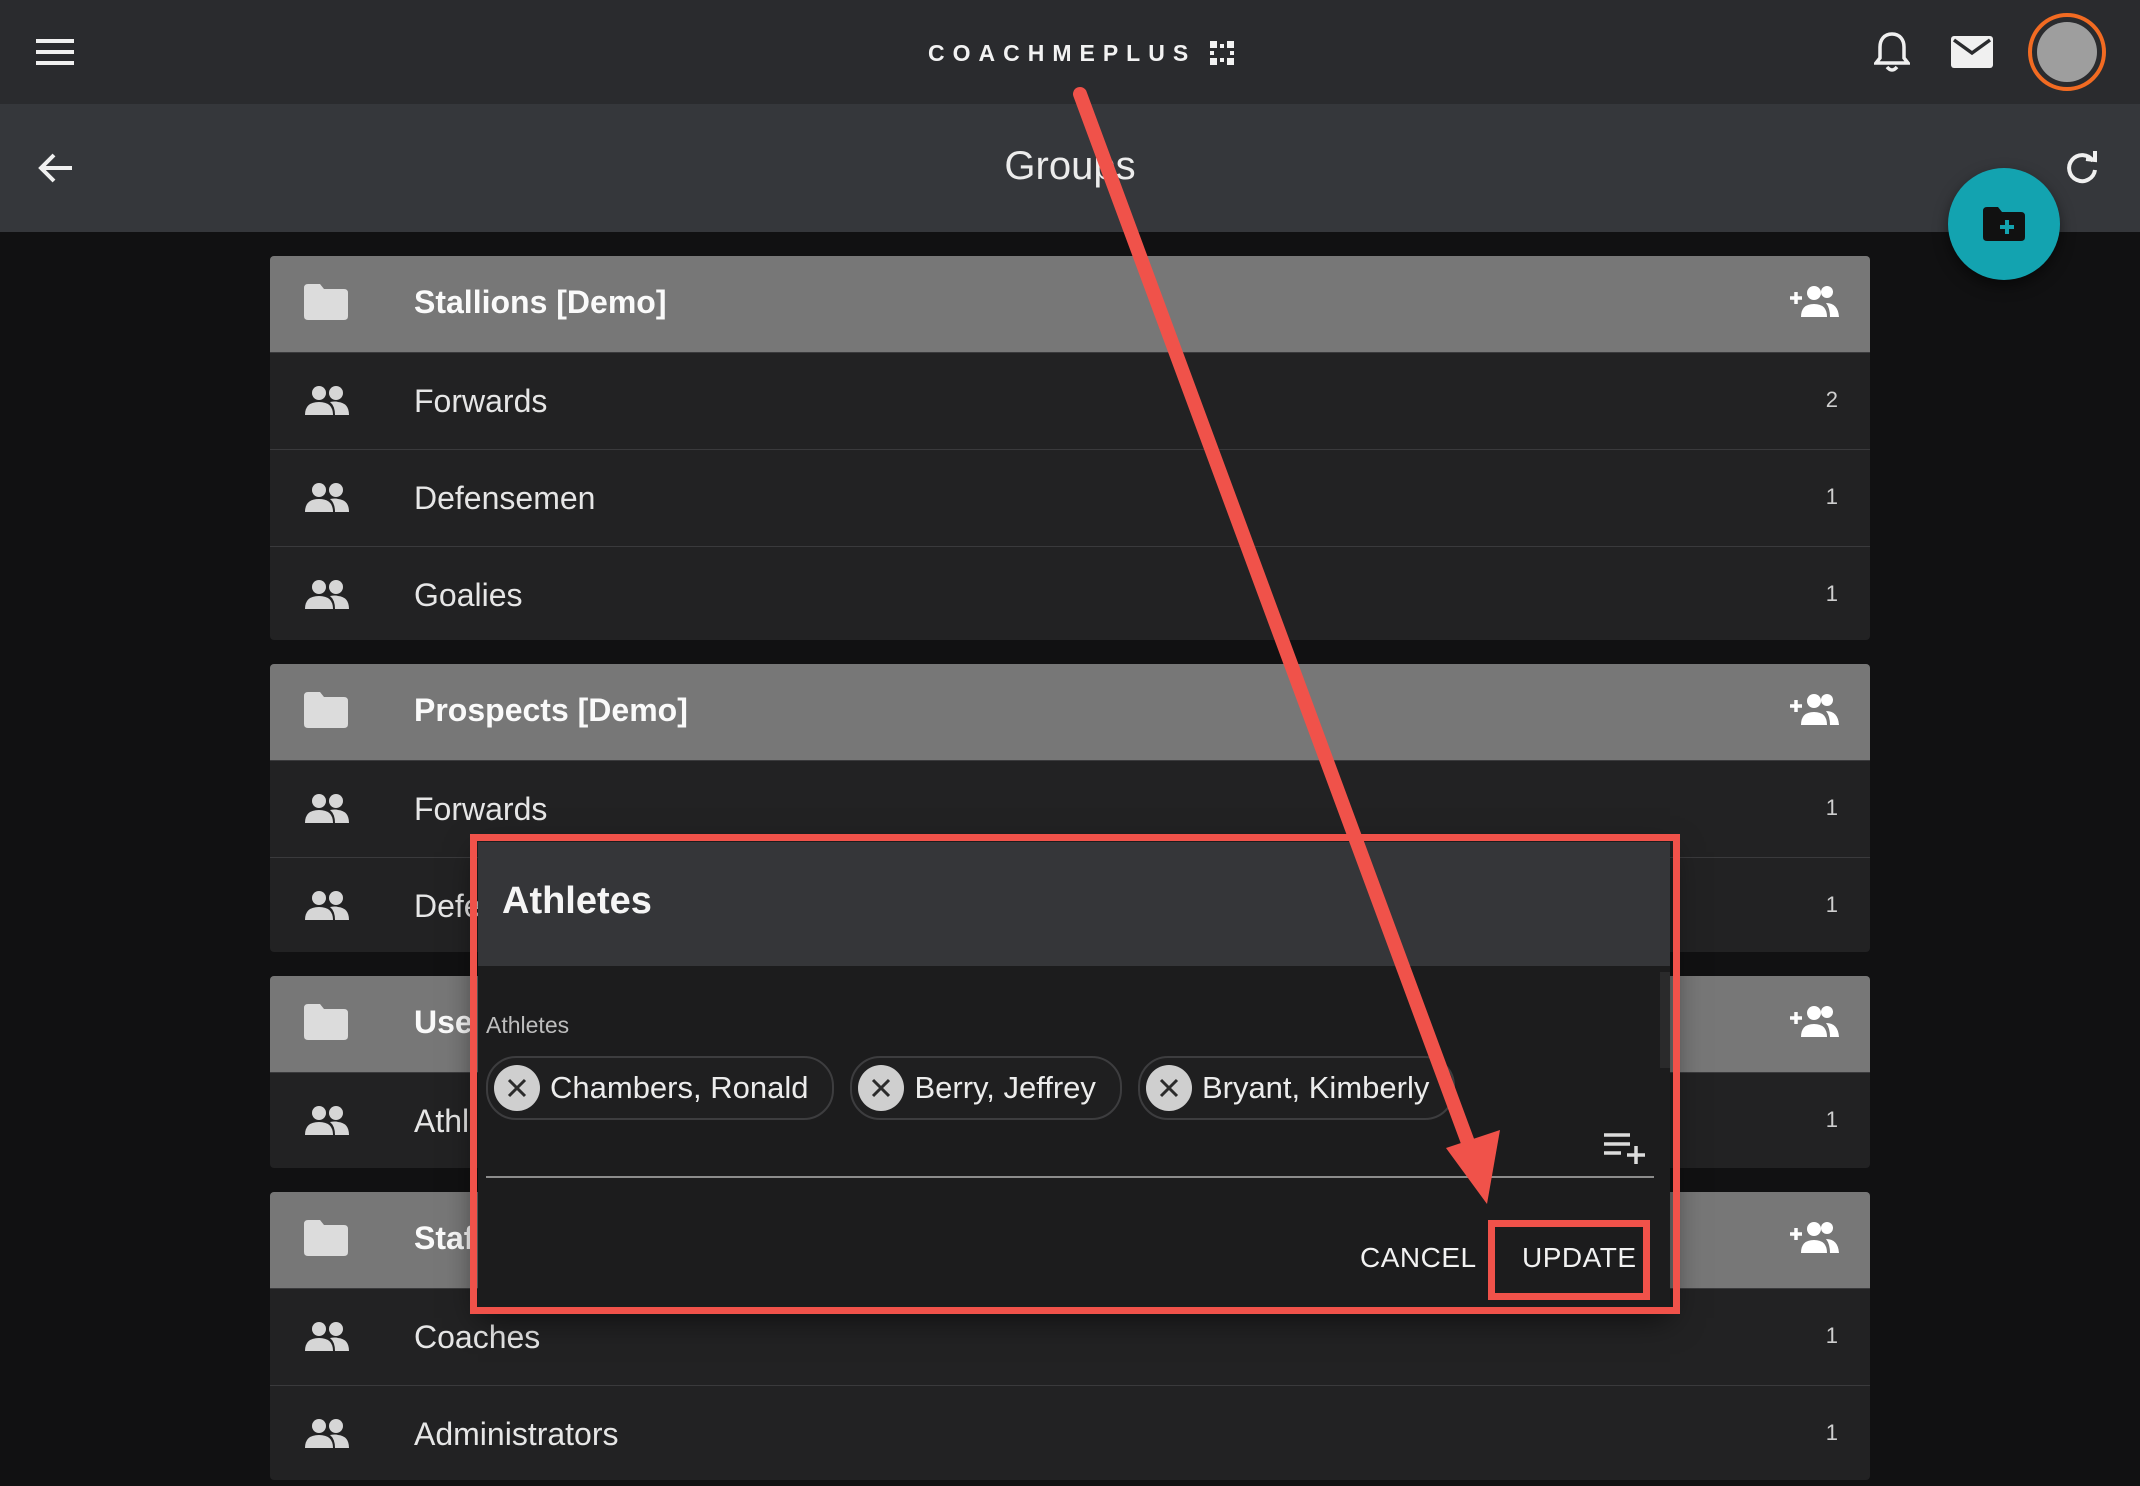  Describe the element at coordinates (528, 1025) in the screenshot. I see `athletes-field-label: Athletes` at that location.